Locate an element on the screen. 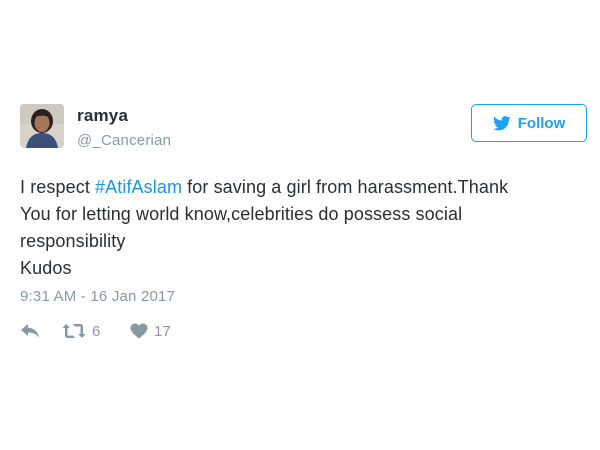  retweet-button: 6 is located at coordinates (96, 331).